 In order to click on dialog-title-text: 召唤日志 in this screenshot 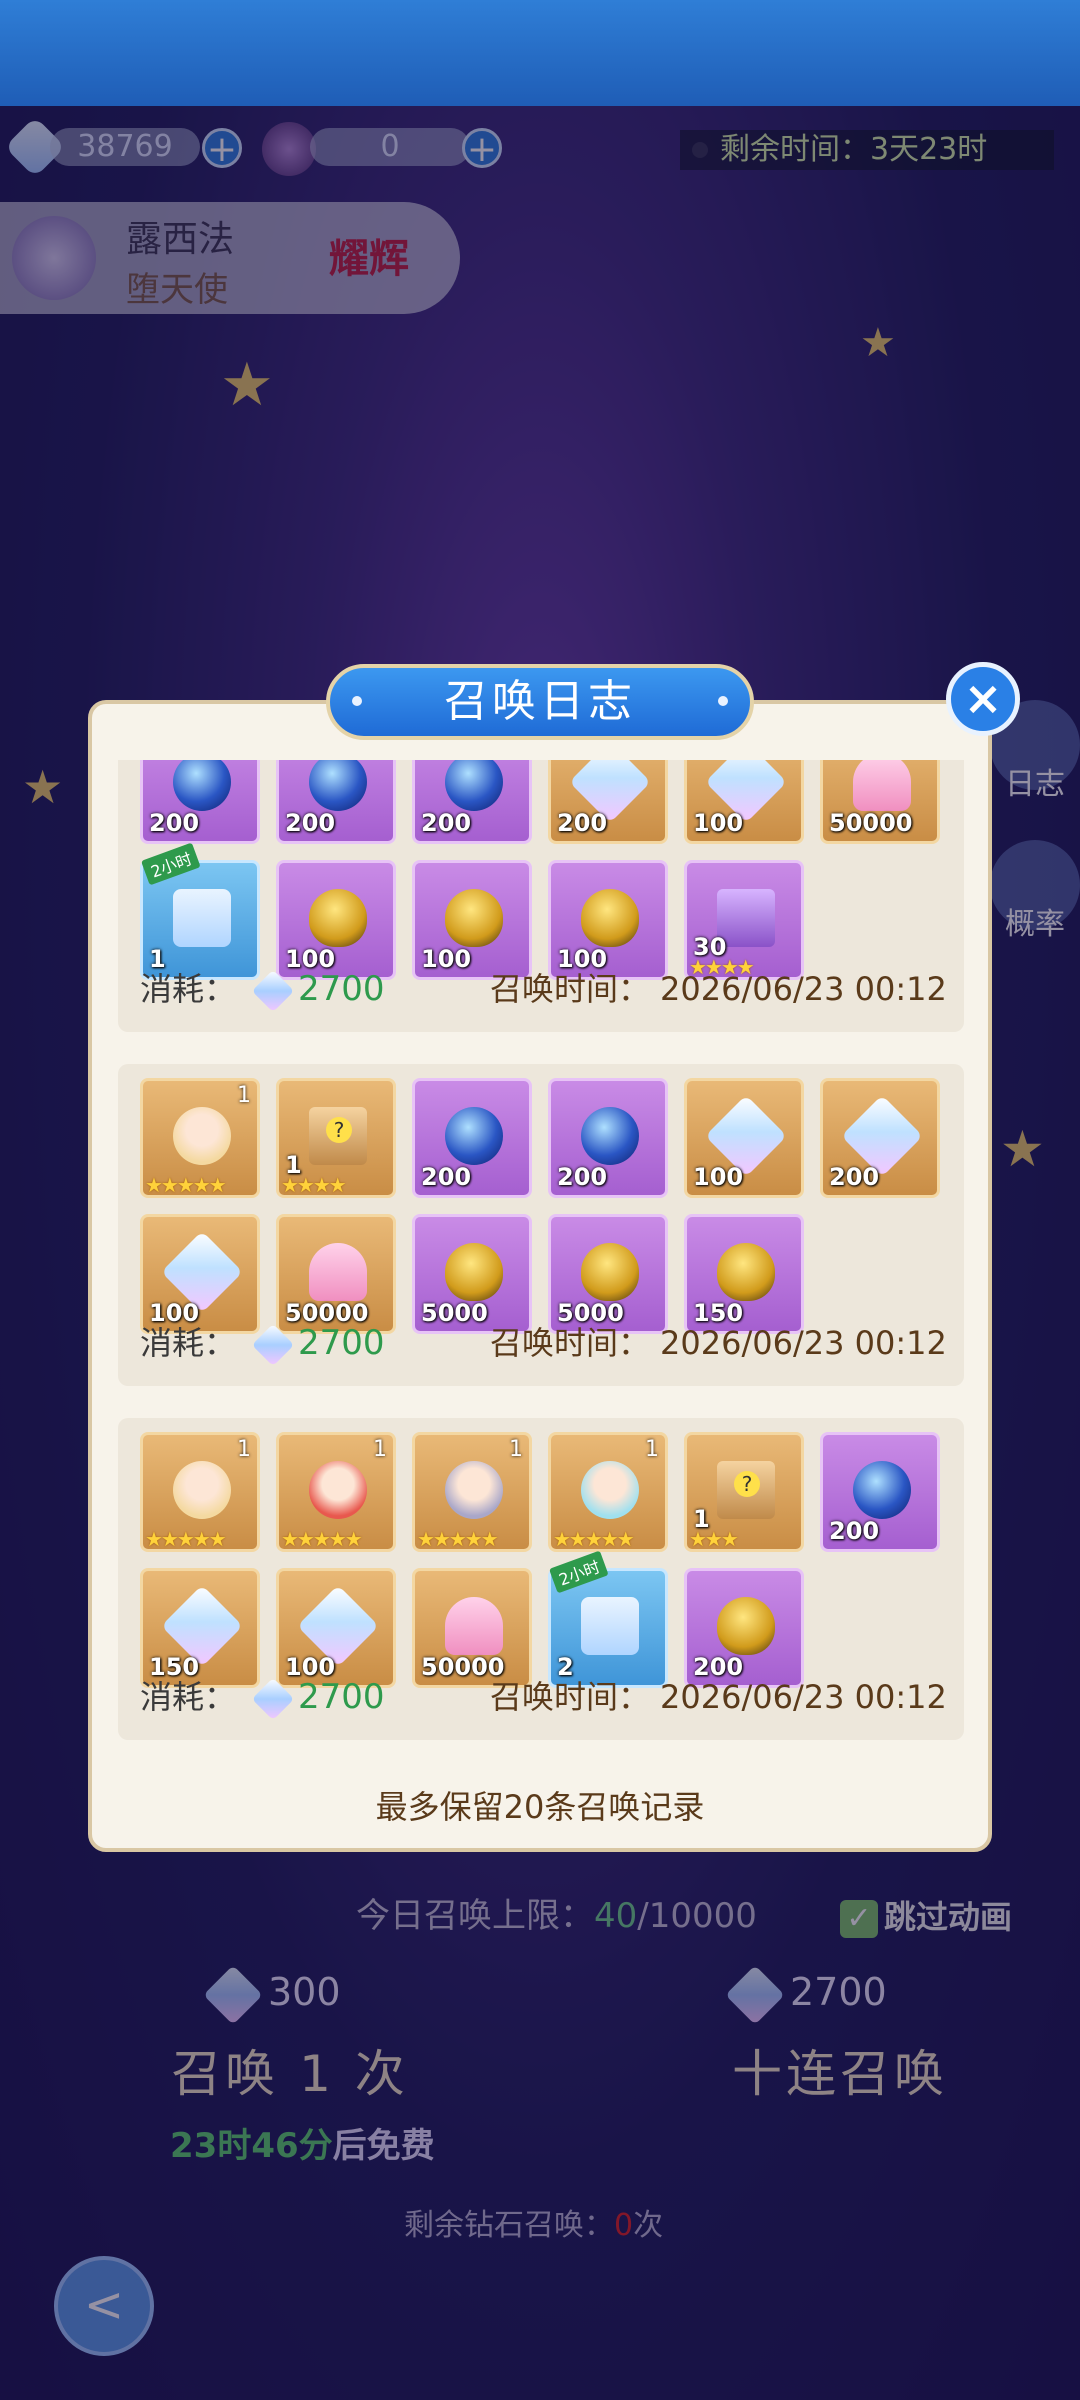, I will do `click(540, 701)`.